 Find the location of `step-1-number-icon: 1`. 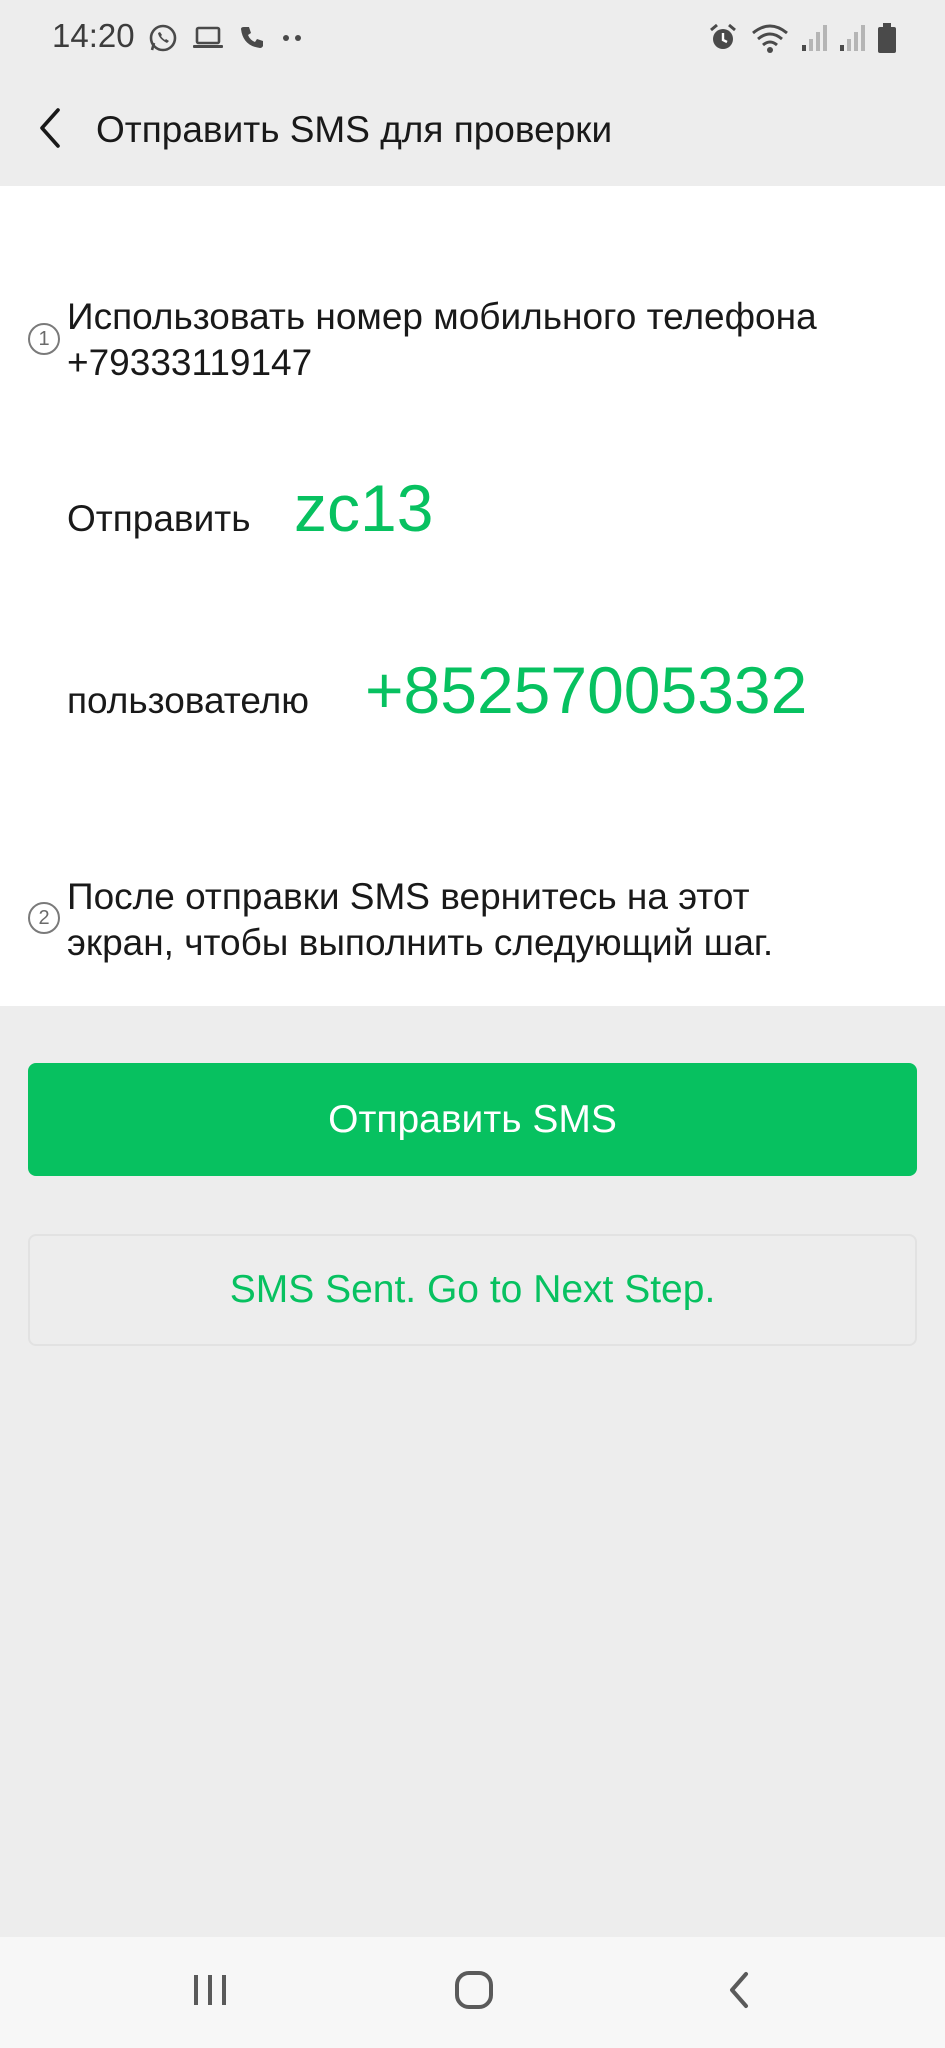

step-1-number-icon: 1 is located at coordinates (44, 339).